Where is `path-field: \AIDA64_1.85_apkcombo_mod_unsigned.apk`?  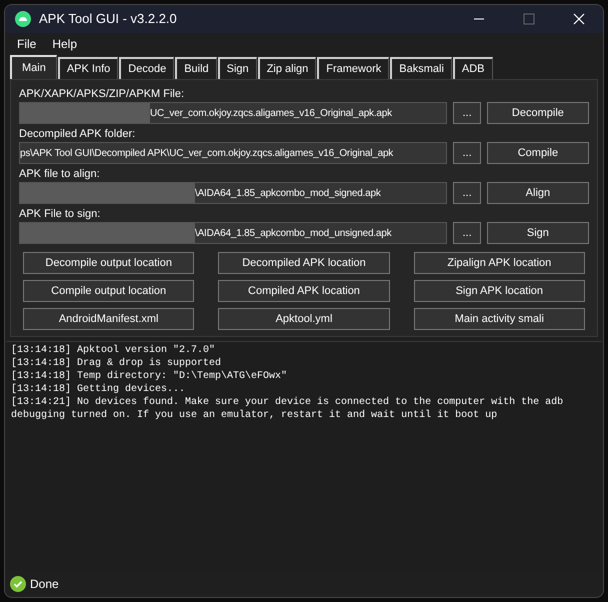
path-field: \AIDA64_1.85_apkcombo_mod_unsigned.apk is located at coordinates (233, 233).